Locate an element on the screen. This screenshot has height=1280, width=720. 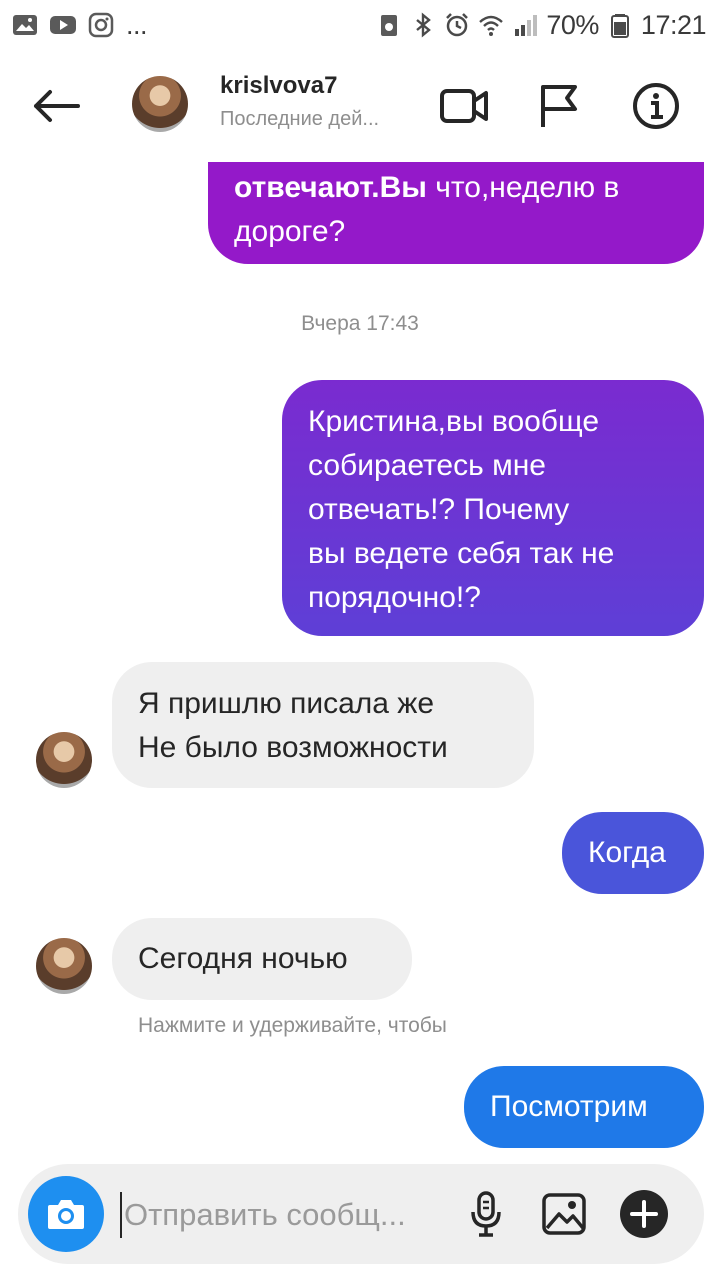
gallery-button is located at coordinates (564, 1214).